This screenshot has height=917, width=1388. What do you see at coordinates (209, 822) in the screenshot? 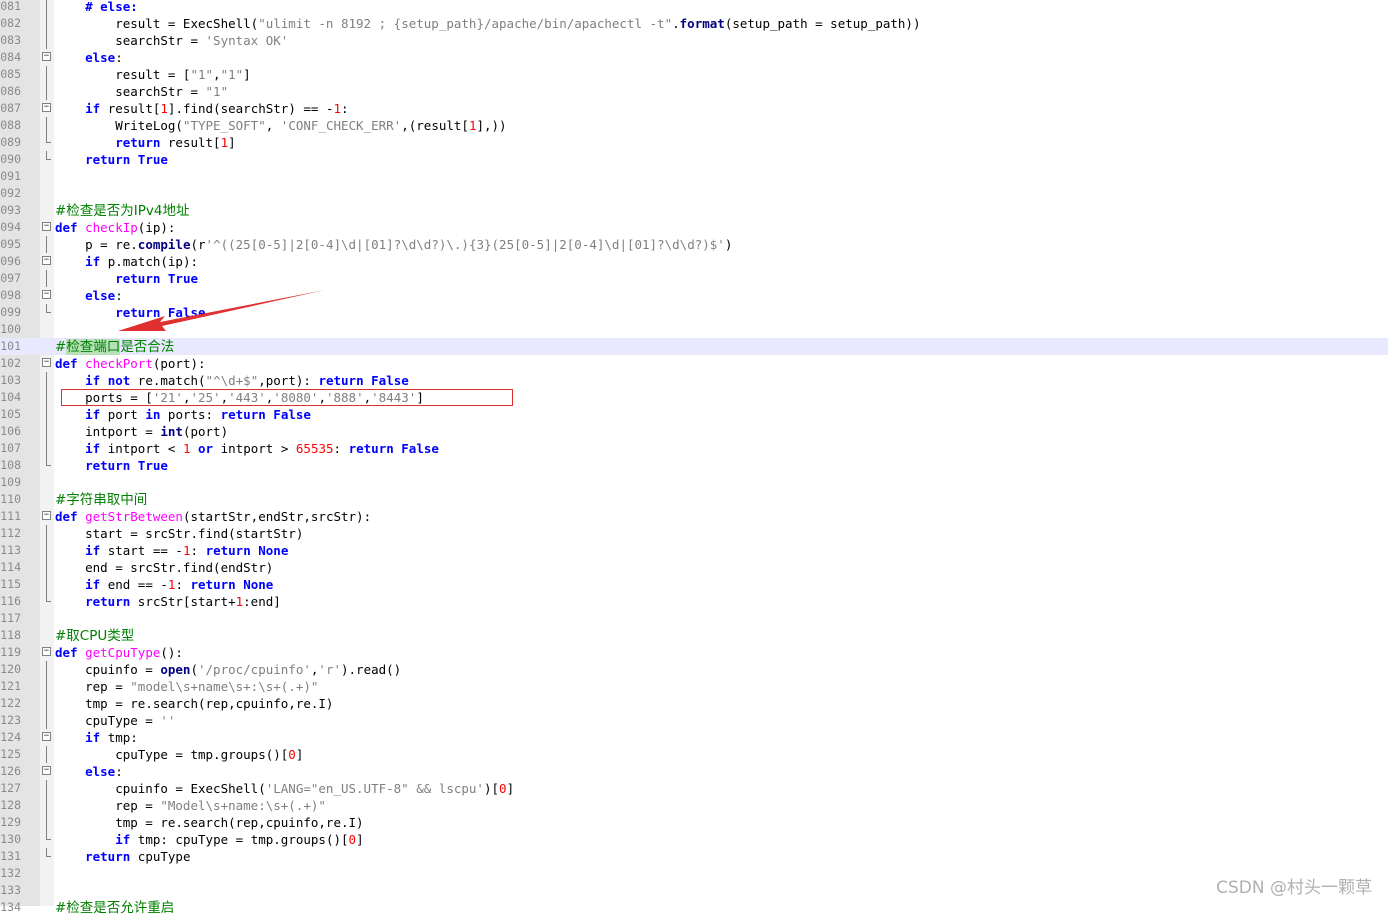
I see `code-text: tmp = re.search(rep,cpuinfo,re.I)` at bounding box center [209, 822].